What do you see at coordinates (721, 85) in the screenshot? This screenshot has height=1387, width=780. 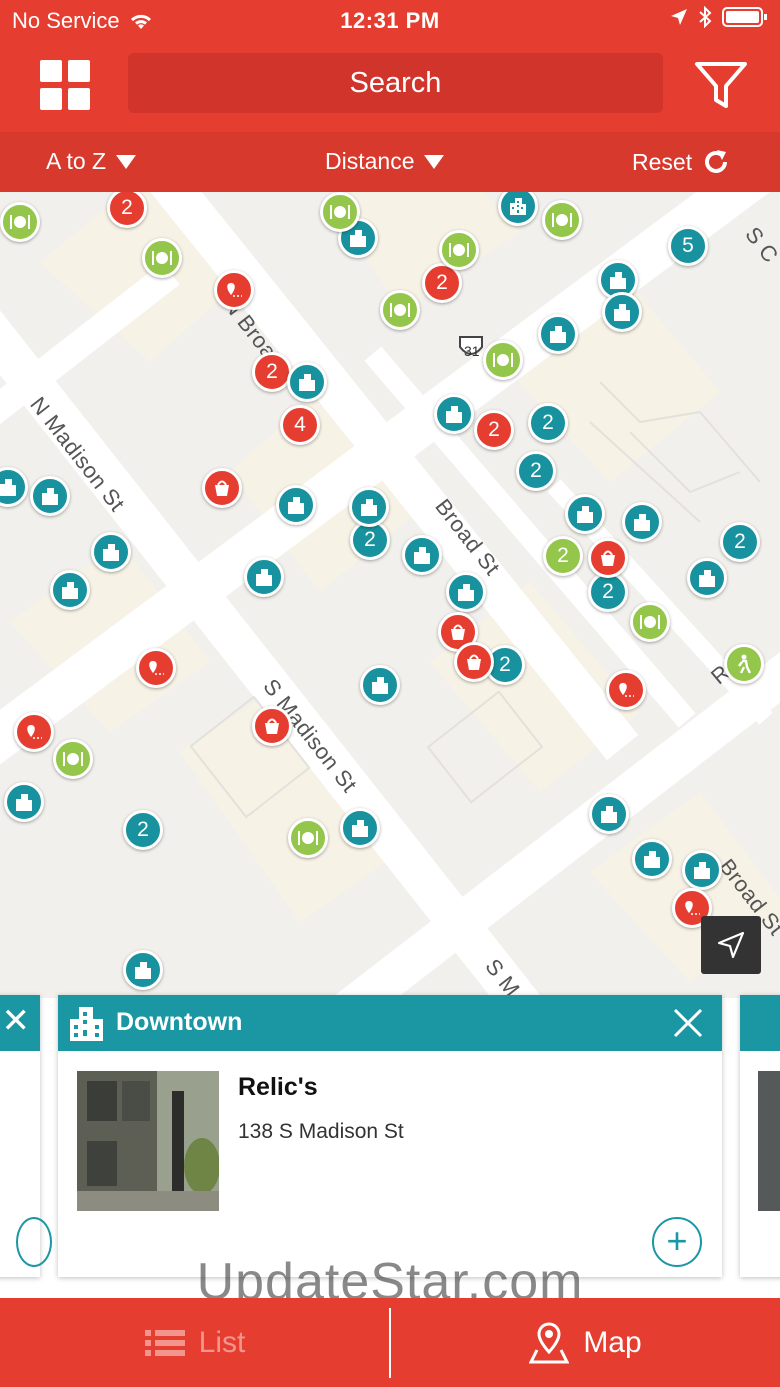 I see `filter-icon` at bounding box center [721, 85].